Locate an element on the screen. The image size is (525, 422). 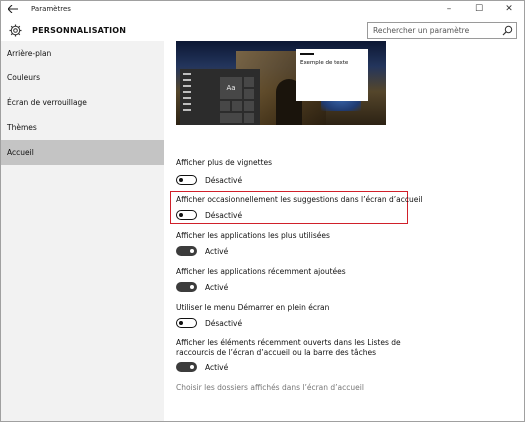
start-preview-image: Aa Exemple de texte is located at coordinates (281, 83).